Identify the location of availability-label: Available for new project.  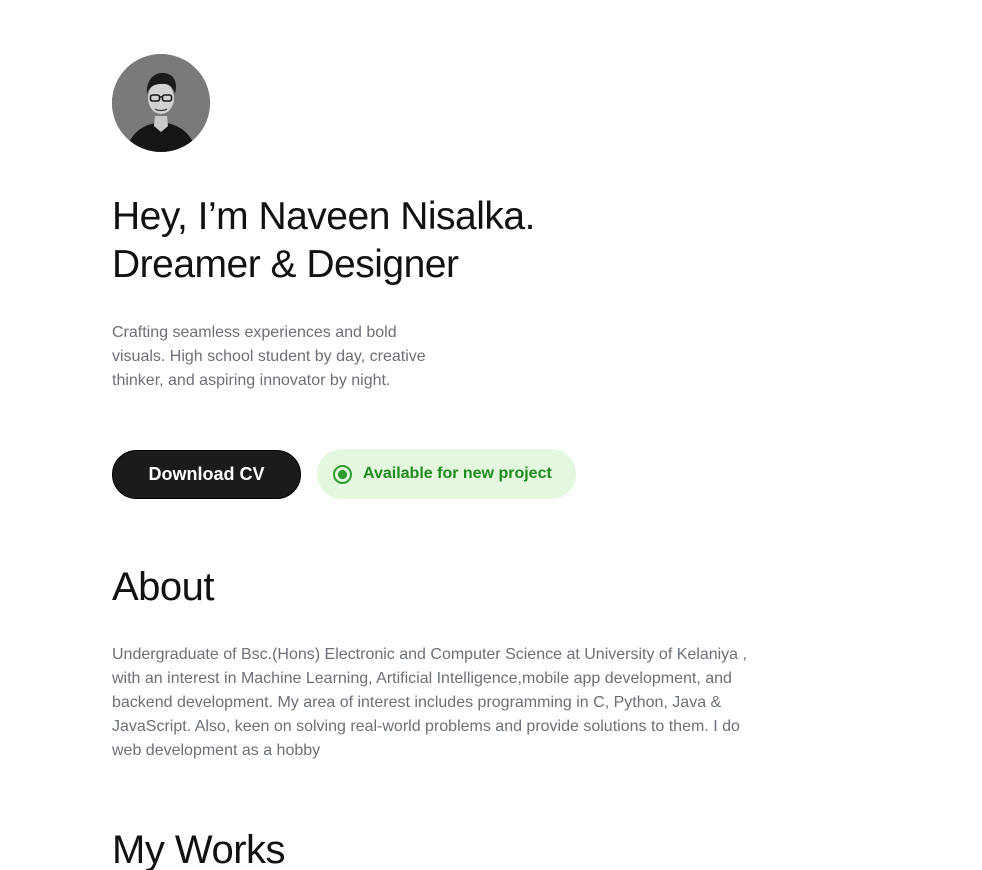
(457, 473).